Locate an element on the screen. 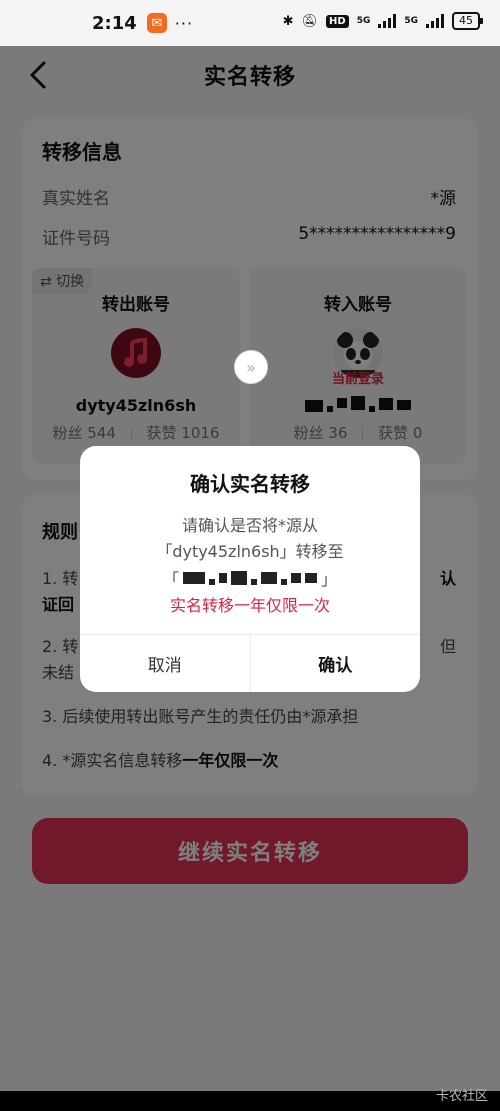 The width and height of the screenshot is (500, 1111). signal-icon is located at coordinates (387, 21).